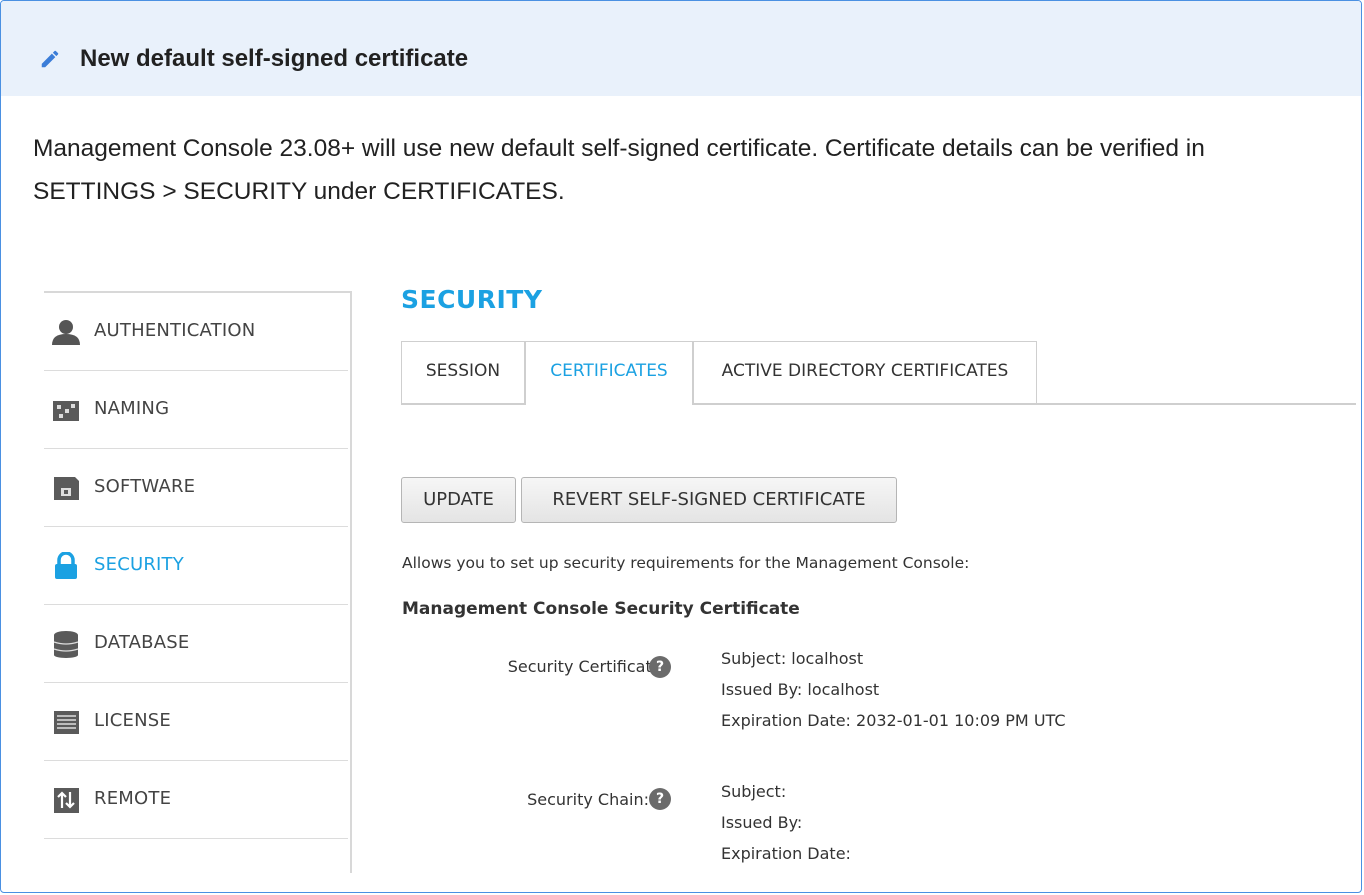  I want to click on sidebar-item-authentication: AUTHENTICATION, so click(196, 332).